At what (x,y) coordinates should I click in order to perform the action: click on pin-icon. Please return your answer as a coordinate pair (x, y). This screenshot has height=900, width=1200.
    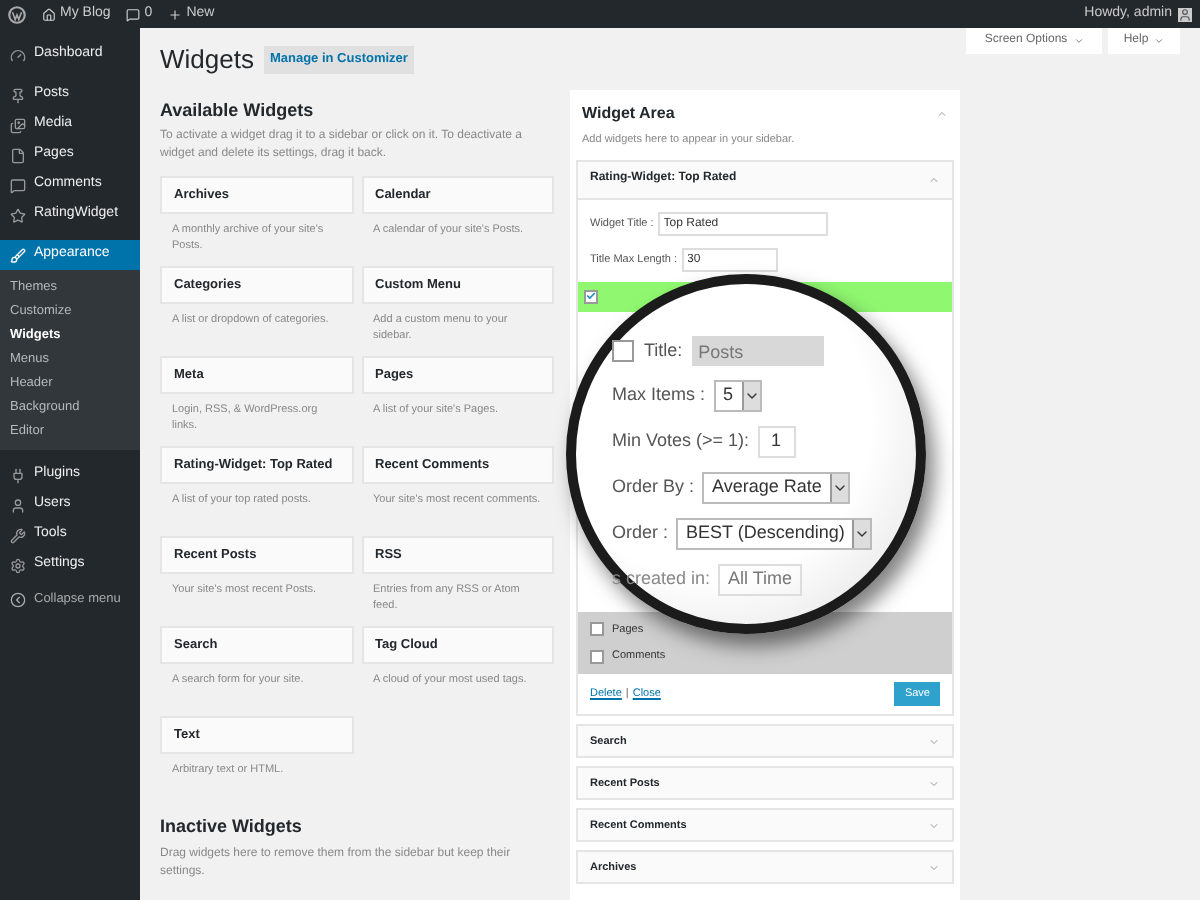
    Looking at the image, I should click on (18, 95).